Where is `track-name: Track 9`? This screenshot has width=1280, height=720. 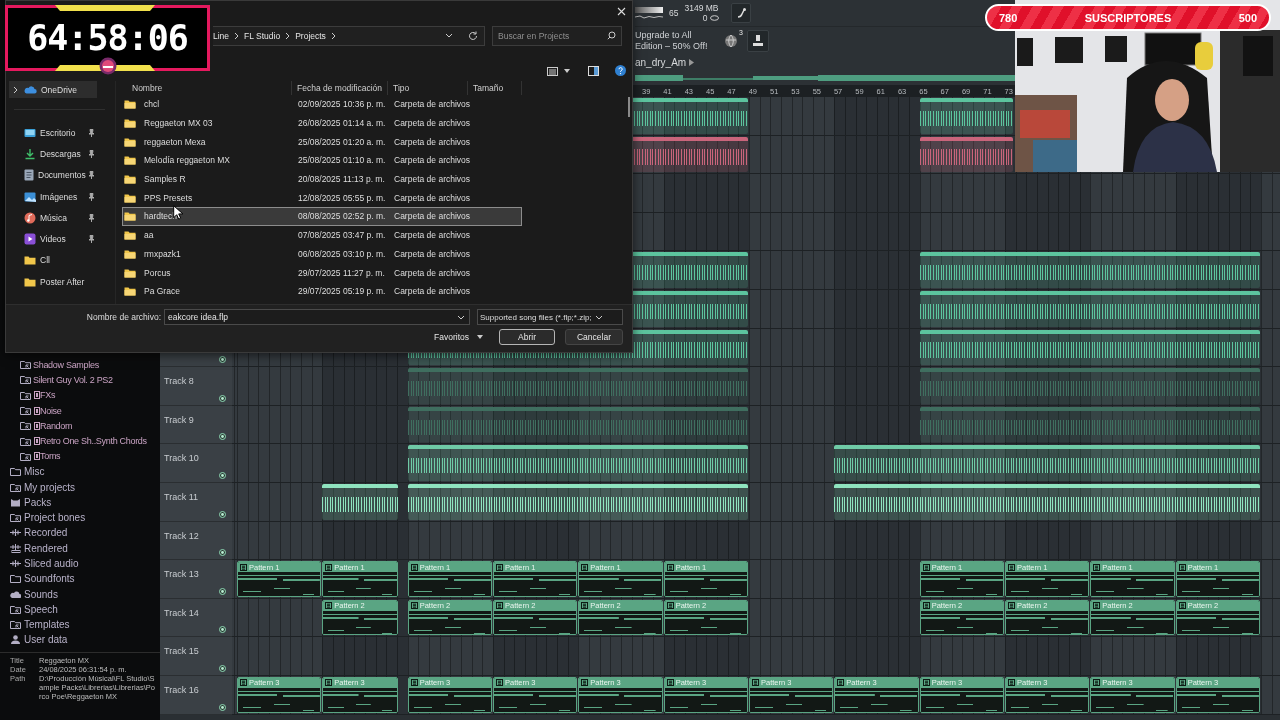 track-name: Track 9 is located at coordinates (179, 419).